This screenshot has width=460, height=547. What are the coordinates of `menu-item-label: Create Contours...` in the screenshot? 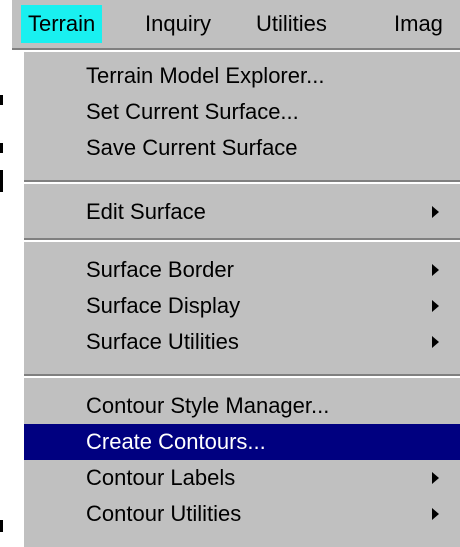 It's located at (176, 441).